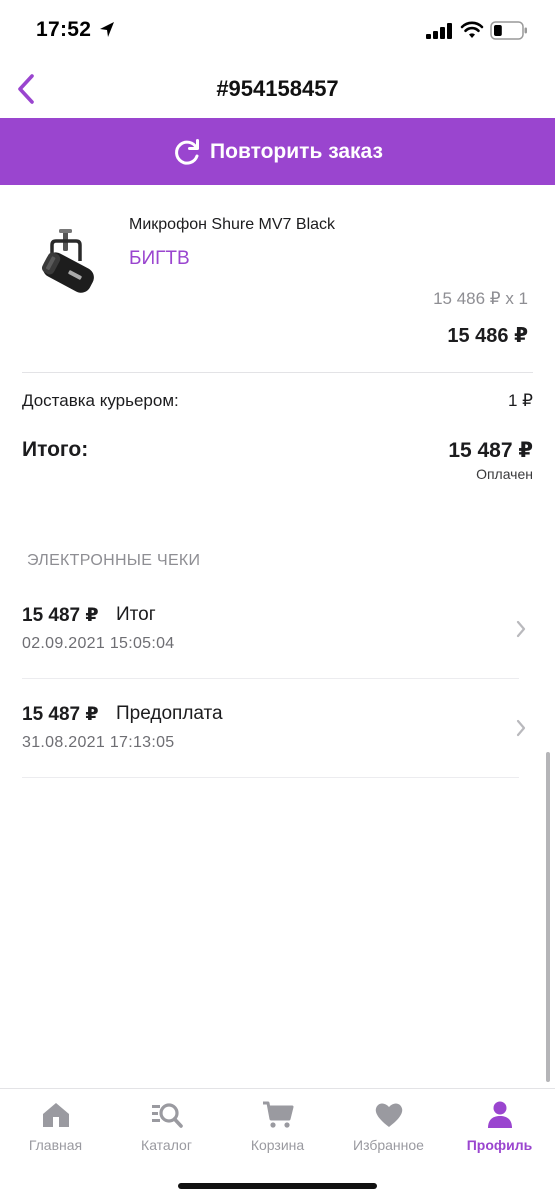 The height and width of the screenshot is (1200, 555). I want to click on page-title: #954158457, so click(277, 88).